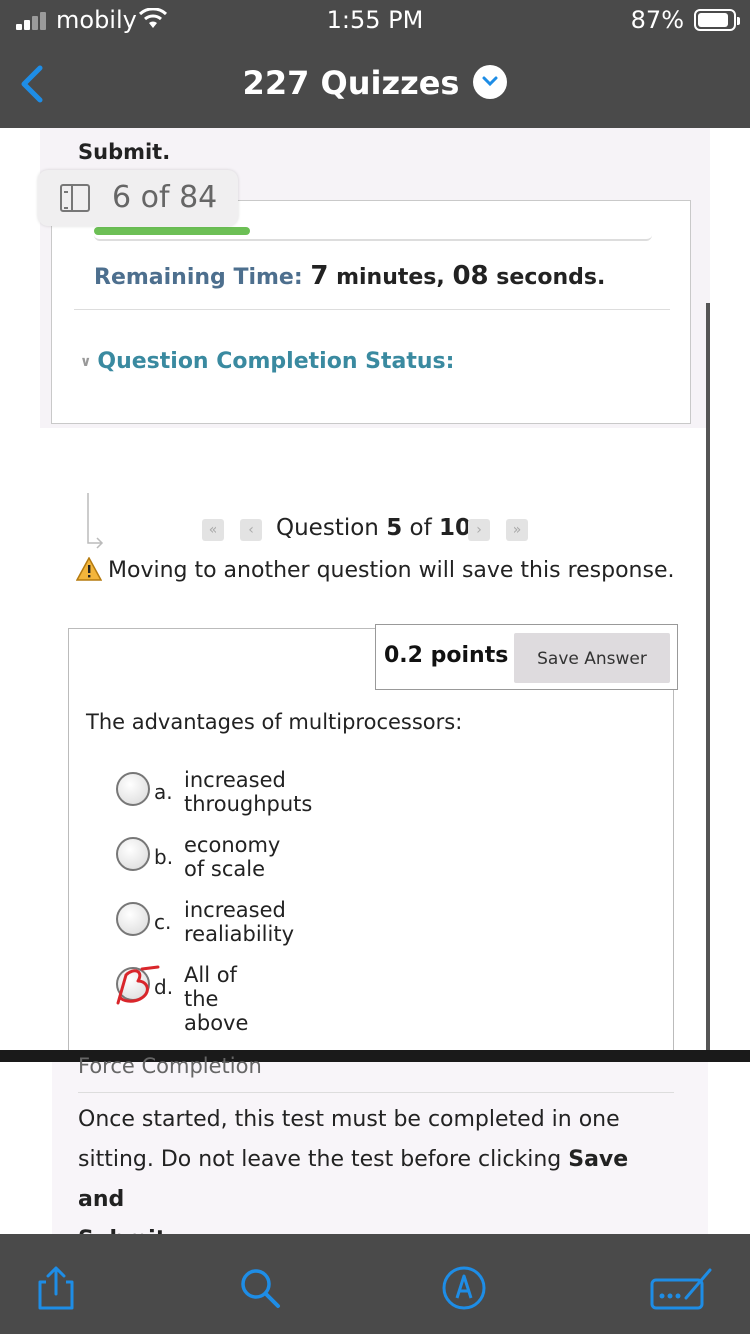  I want to click on page-icon, so click(75, 198).